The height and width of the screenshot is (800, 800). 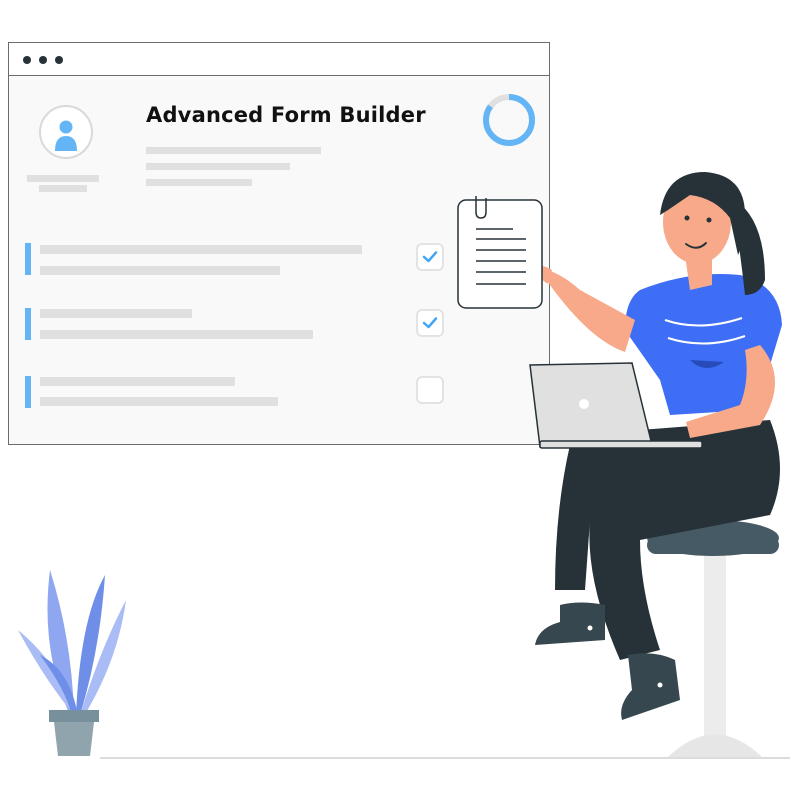 What do you see at coordinates (500, 252) in the screenshot?
I see `paper-icon` at bounding box center [500, 252].